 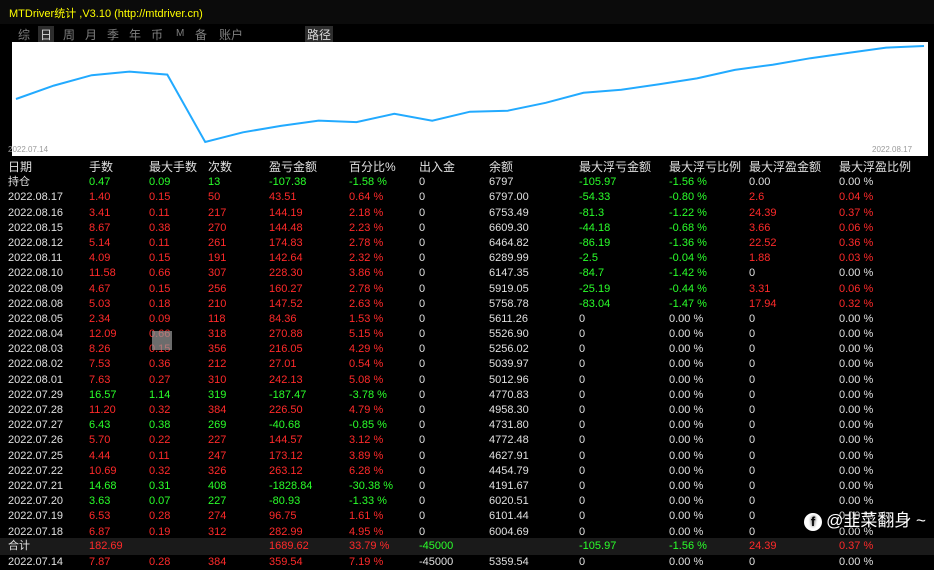 I want to click on cell-max-lots: 0.22, so click(x=160, y=440).